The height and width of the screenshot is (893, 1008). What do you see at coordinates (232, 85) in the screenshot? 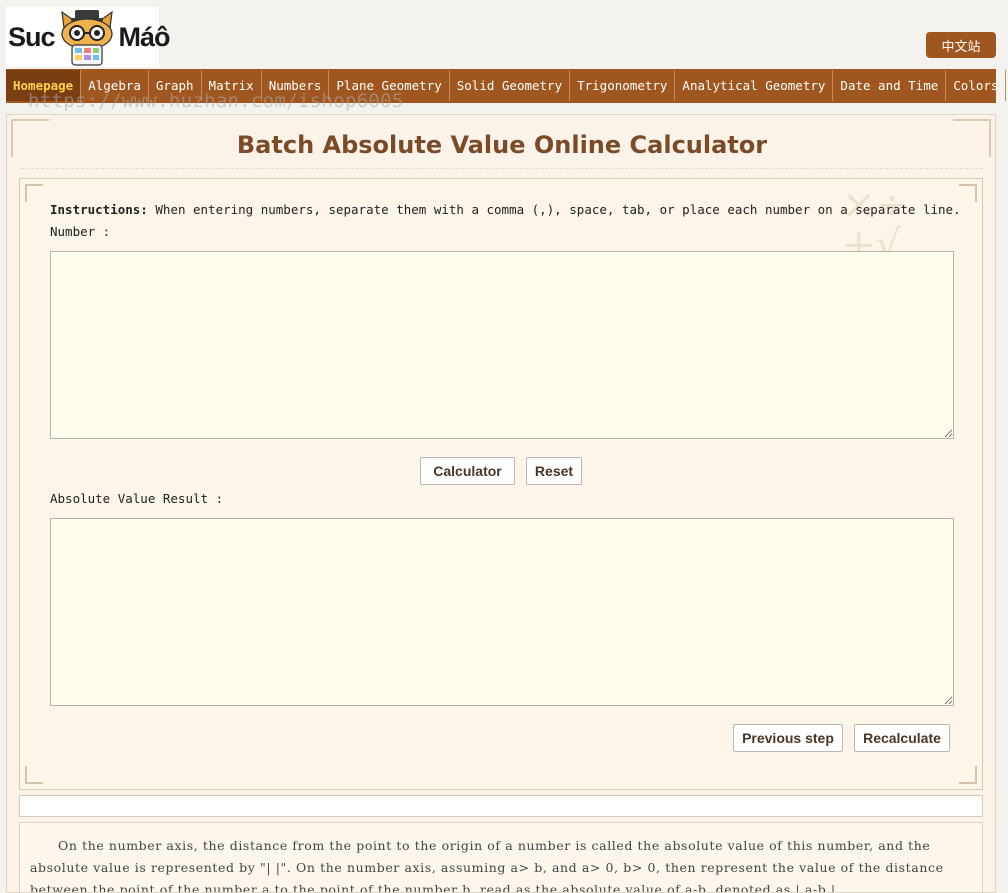
I see `nav-item-matrix: Matrix` at bounding box center [232, 85].